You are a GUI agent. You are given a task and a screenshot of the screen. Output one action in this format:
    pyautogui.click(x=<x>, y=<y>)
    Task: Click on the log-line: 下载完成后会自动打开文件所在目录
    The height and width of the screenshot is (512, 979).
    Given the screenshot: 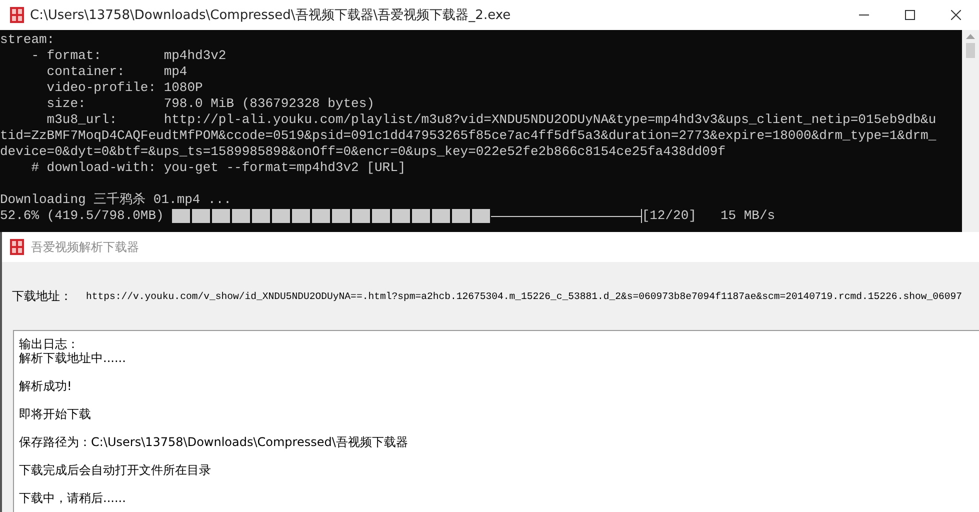 What is the action you would take?
    pyautogui.click(x=115, y=470)
    